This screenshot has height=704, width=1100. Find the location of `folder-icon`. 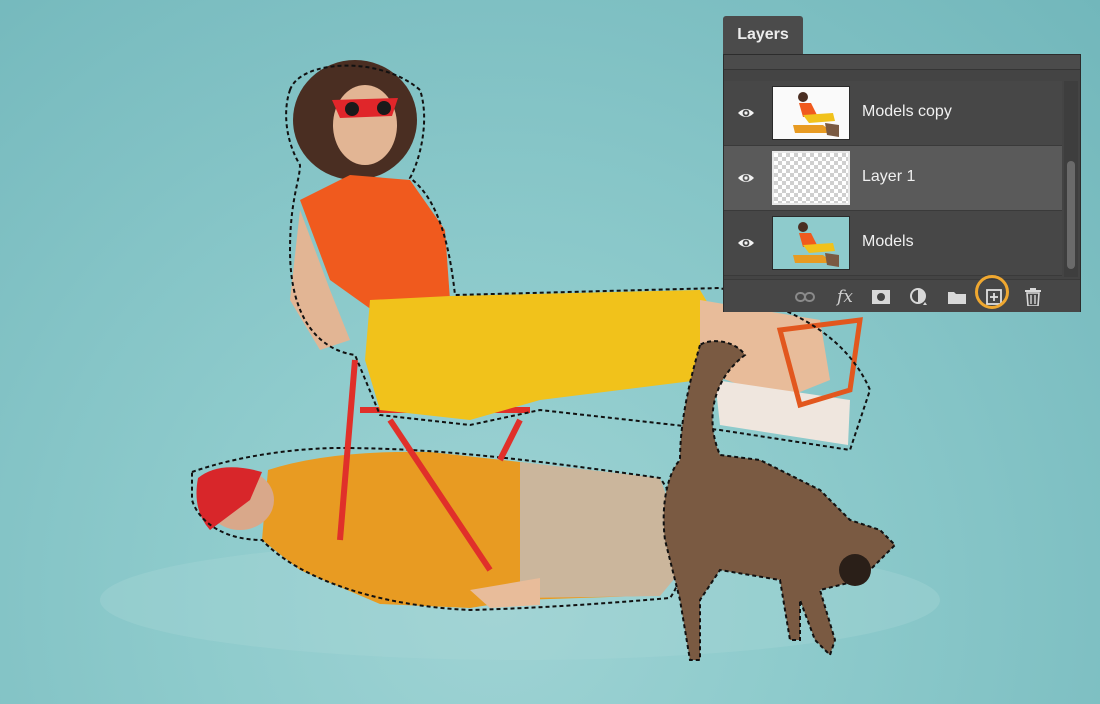

folder-icon is located at coordinates (957, 298).